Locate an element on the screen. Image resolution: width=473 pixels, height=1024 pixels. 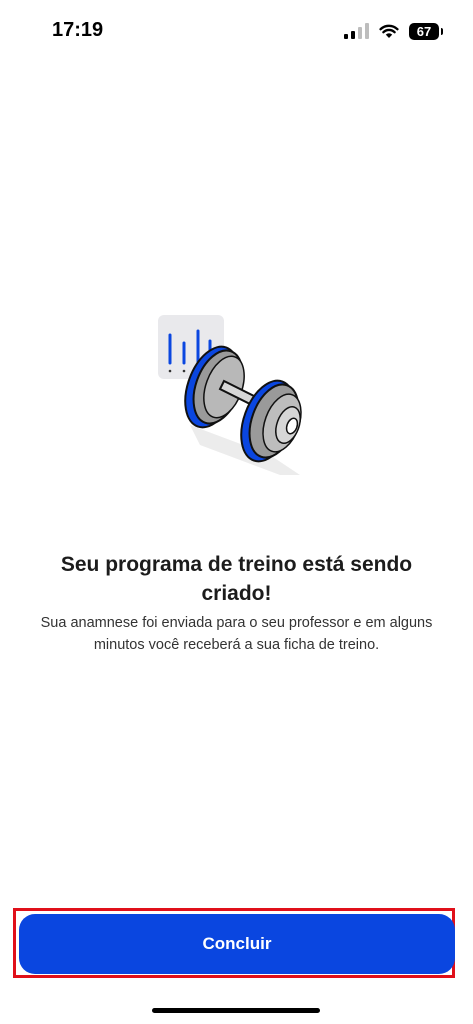
battery-level: 67 is located at coordinates (424, 31).